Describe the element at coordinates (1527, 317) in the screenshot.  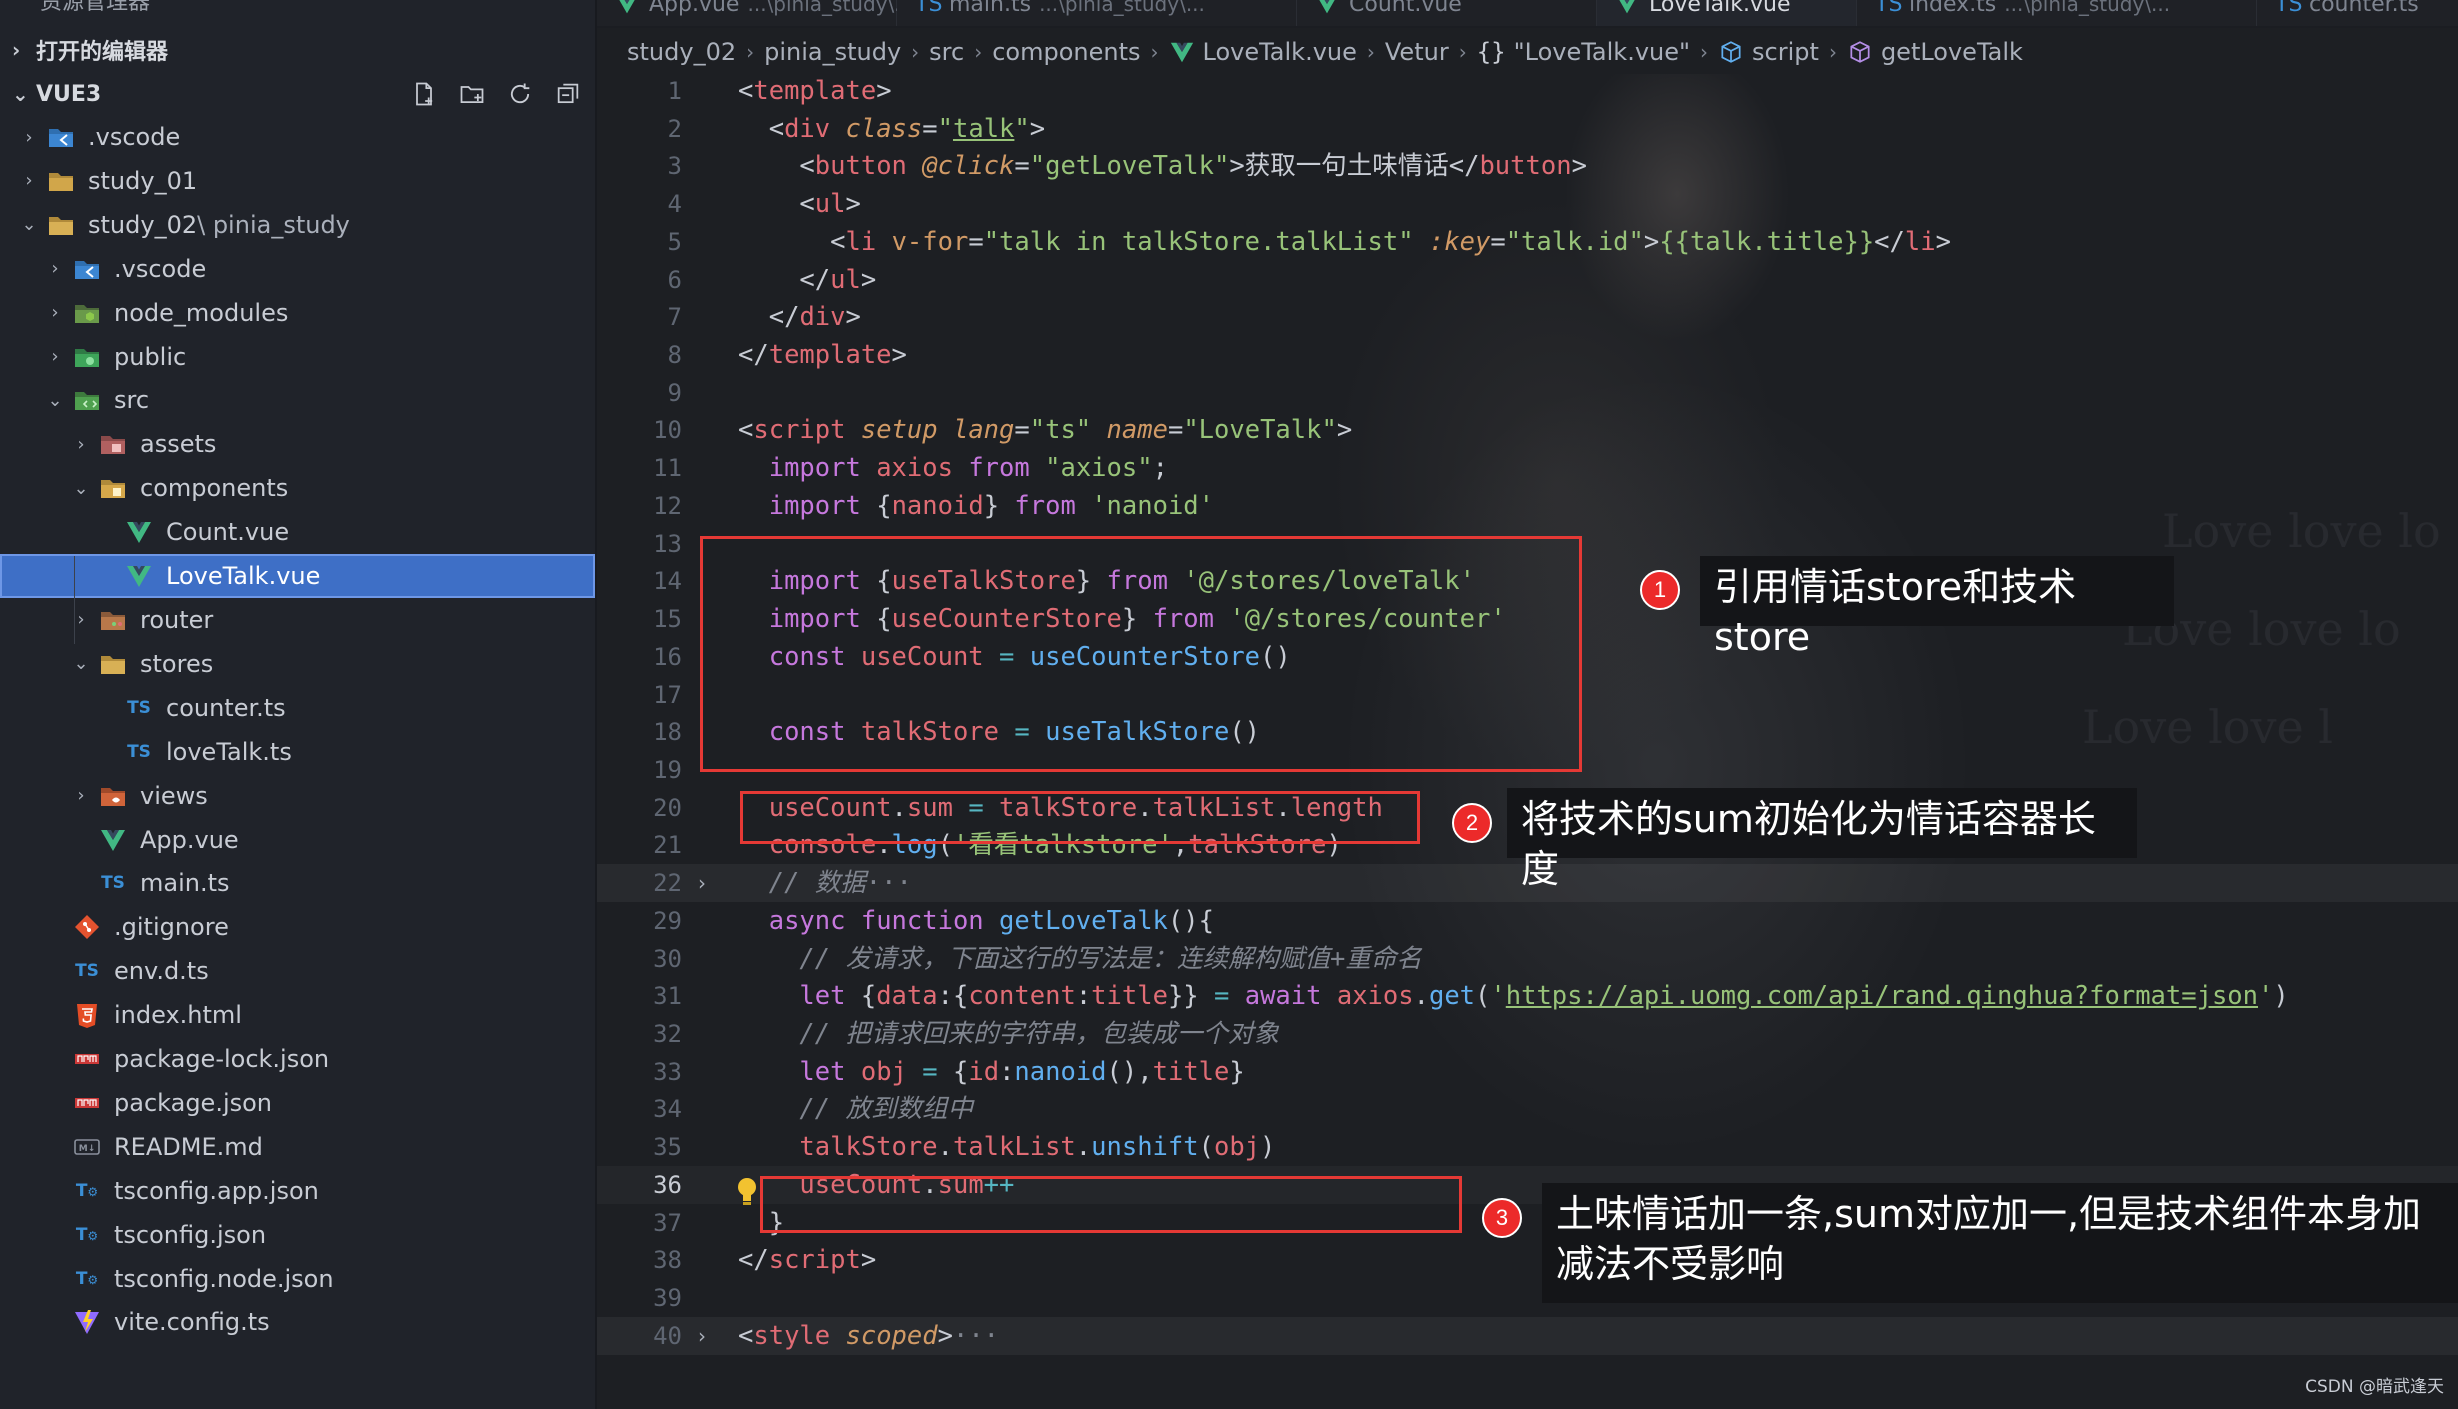
I see `code-line: 7 </div>` at that location.